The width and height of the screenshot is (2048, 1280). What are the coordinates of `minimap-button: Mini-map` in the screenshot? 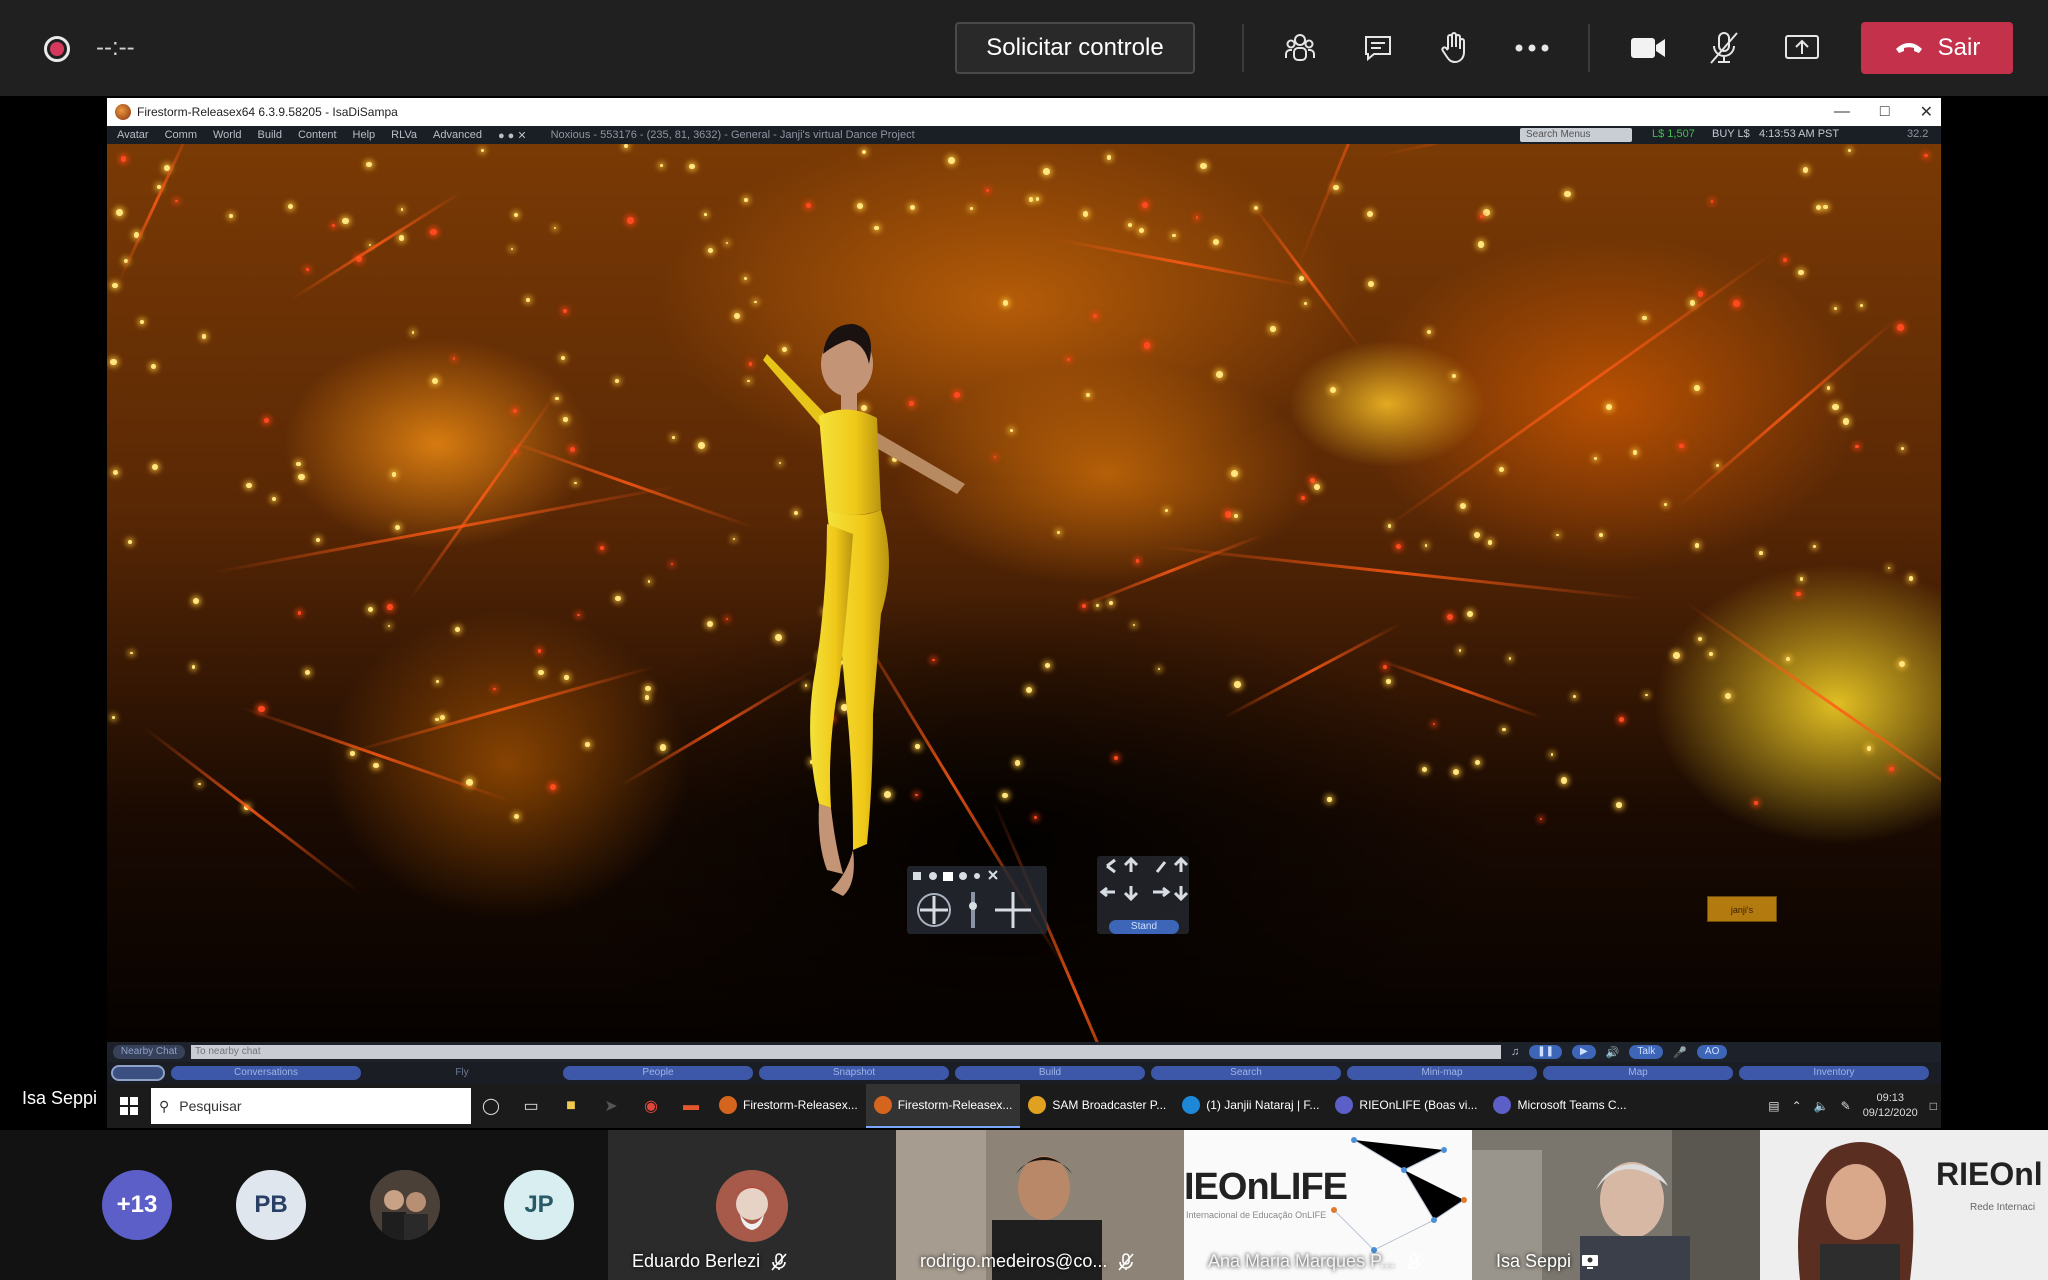 It's located at (1442, 1073).